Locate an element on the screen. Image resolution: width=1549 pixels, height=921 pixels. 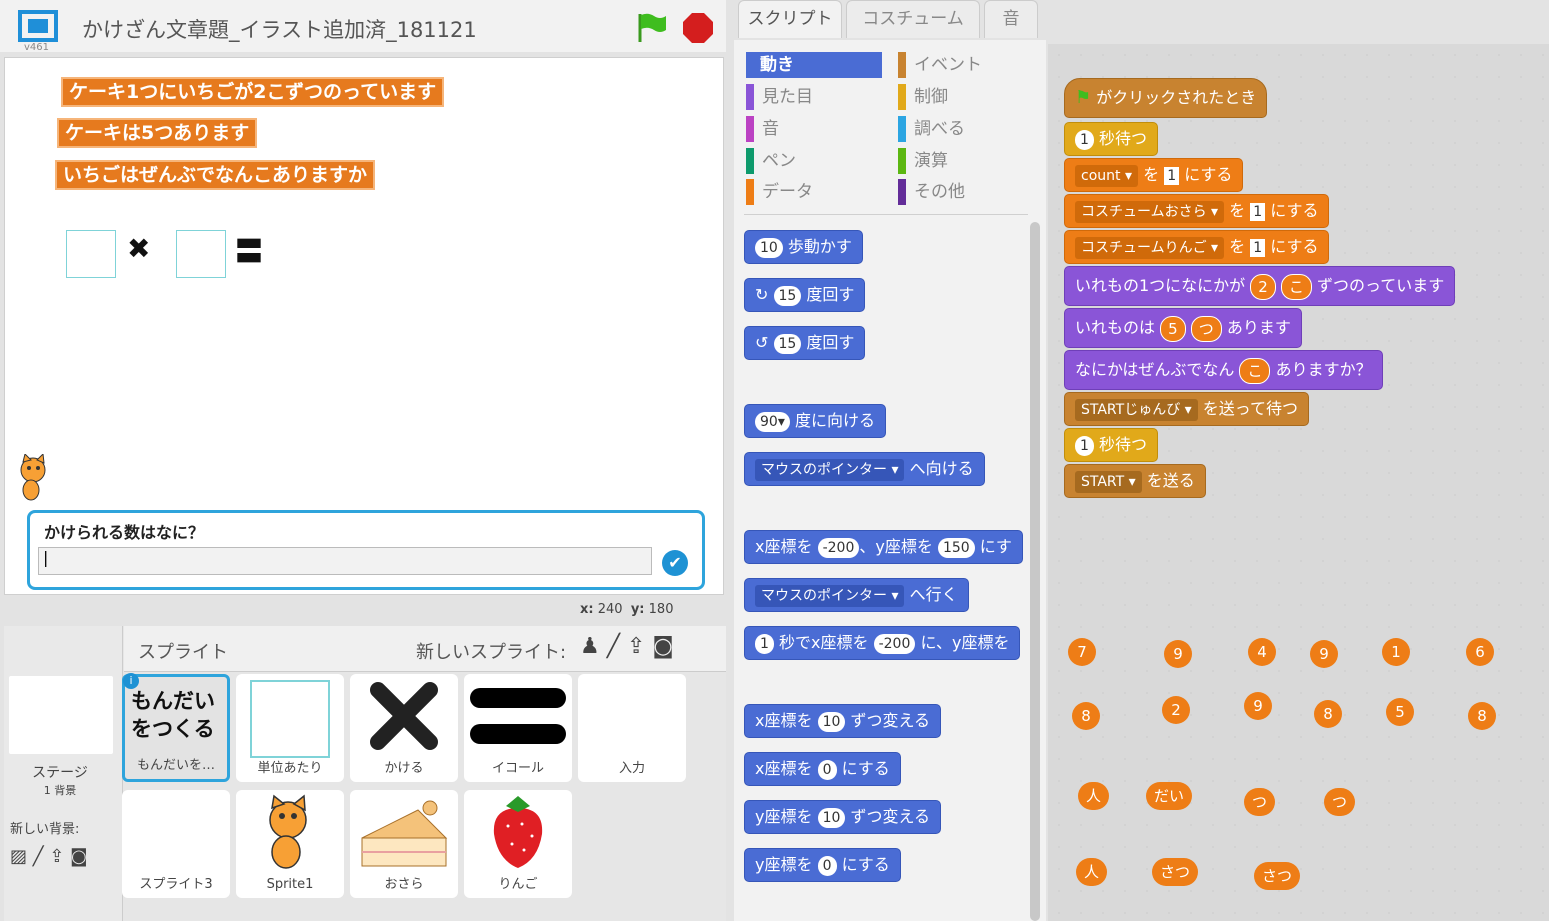
paint-sprite-icon: ╱ is located at coordinates (613, 646).